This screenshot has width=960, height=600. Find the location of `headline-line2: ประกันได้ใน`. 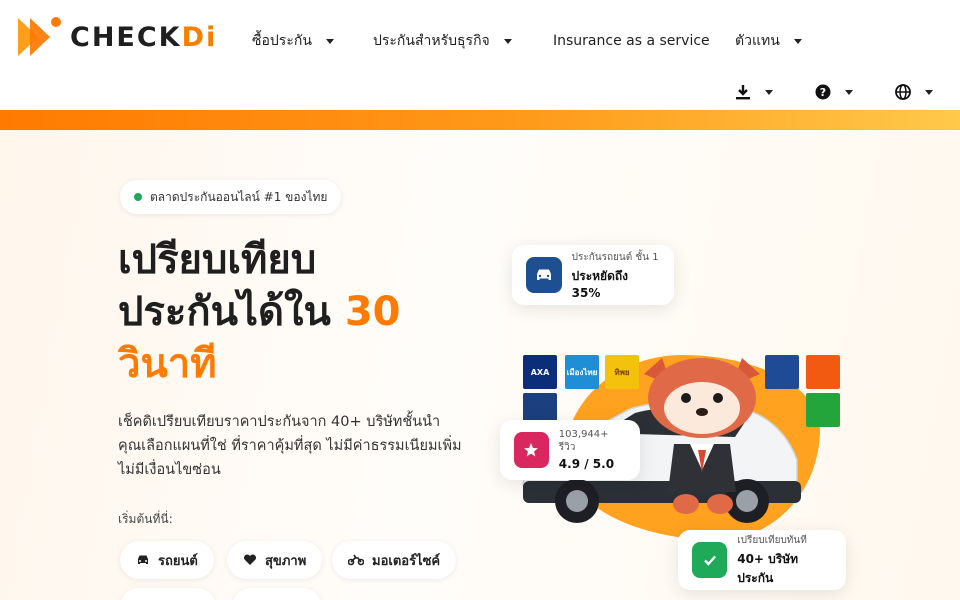

headline-line2: ประกันได้ใน is located at coordinates (231, 312).